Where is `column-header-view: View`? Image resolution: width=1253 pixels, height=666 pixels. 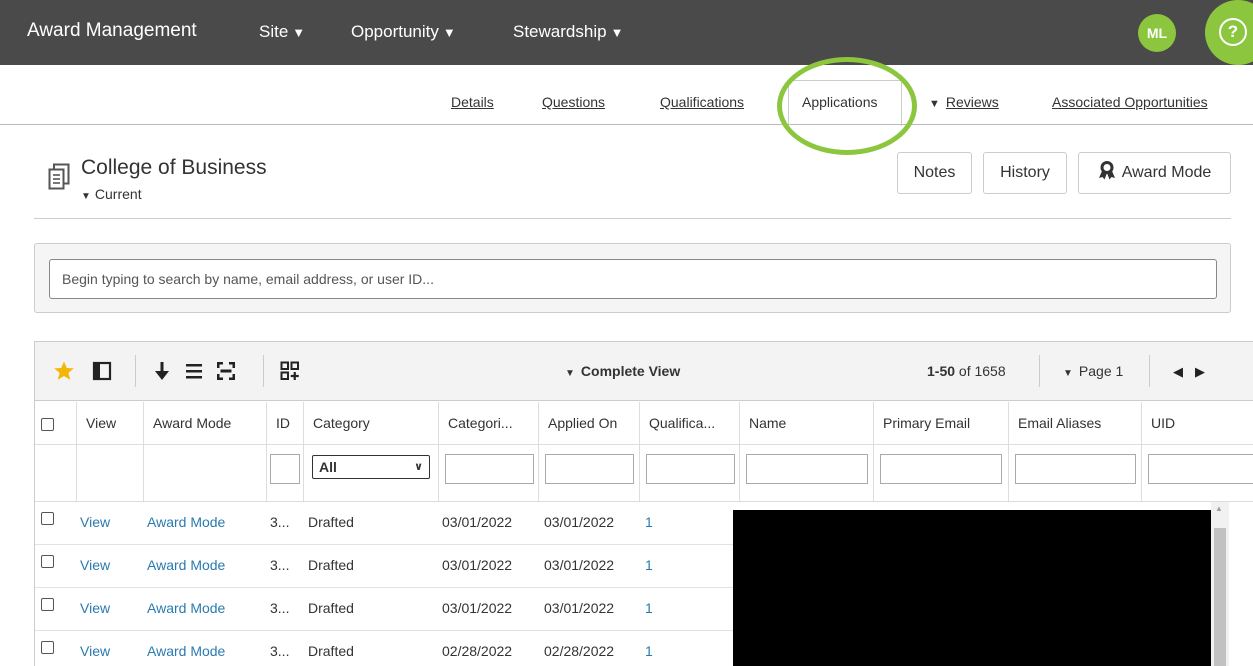 column-header-view: View is located at coordinates (110, 423).